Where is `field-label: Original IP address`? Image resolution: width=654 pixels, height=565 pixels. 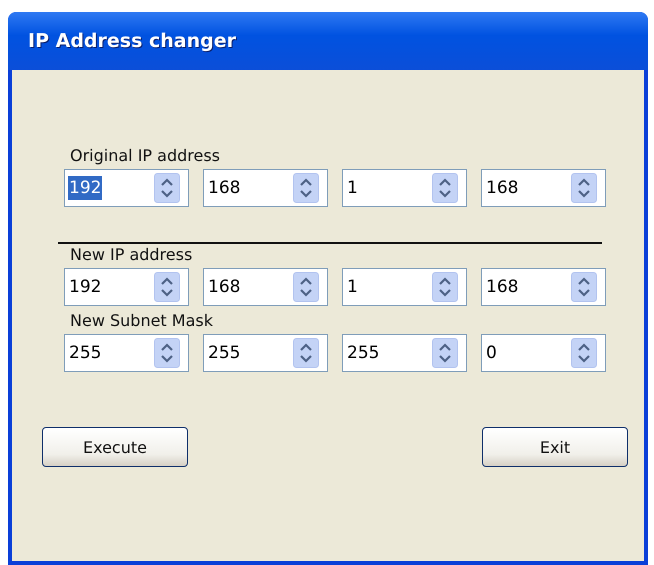
field-label: Original IP address is located at coordinates (145, 156).